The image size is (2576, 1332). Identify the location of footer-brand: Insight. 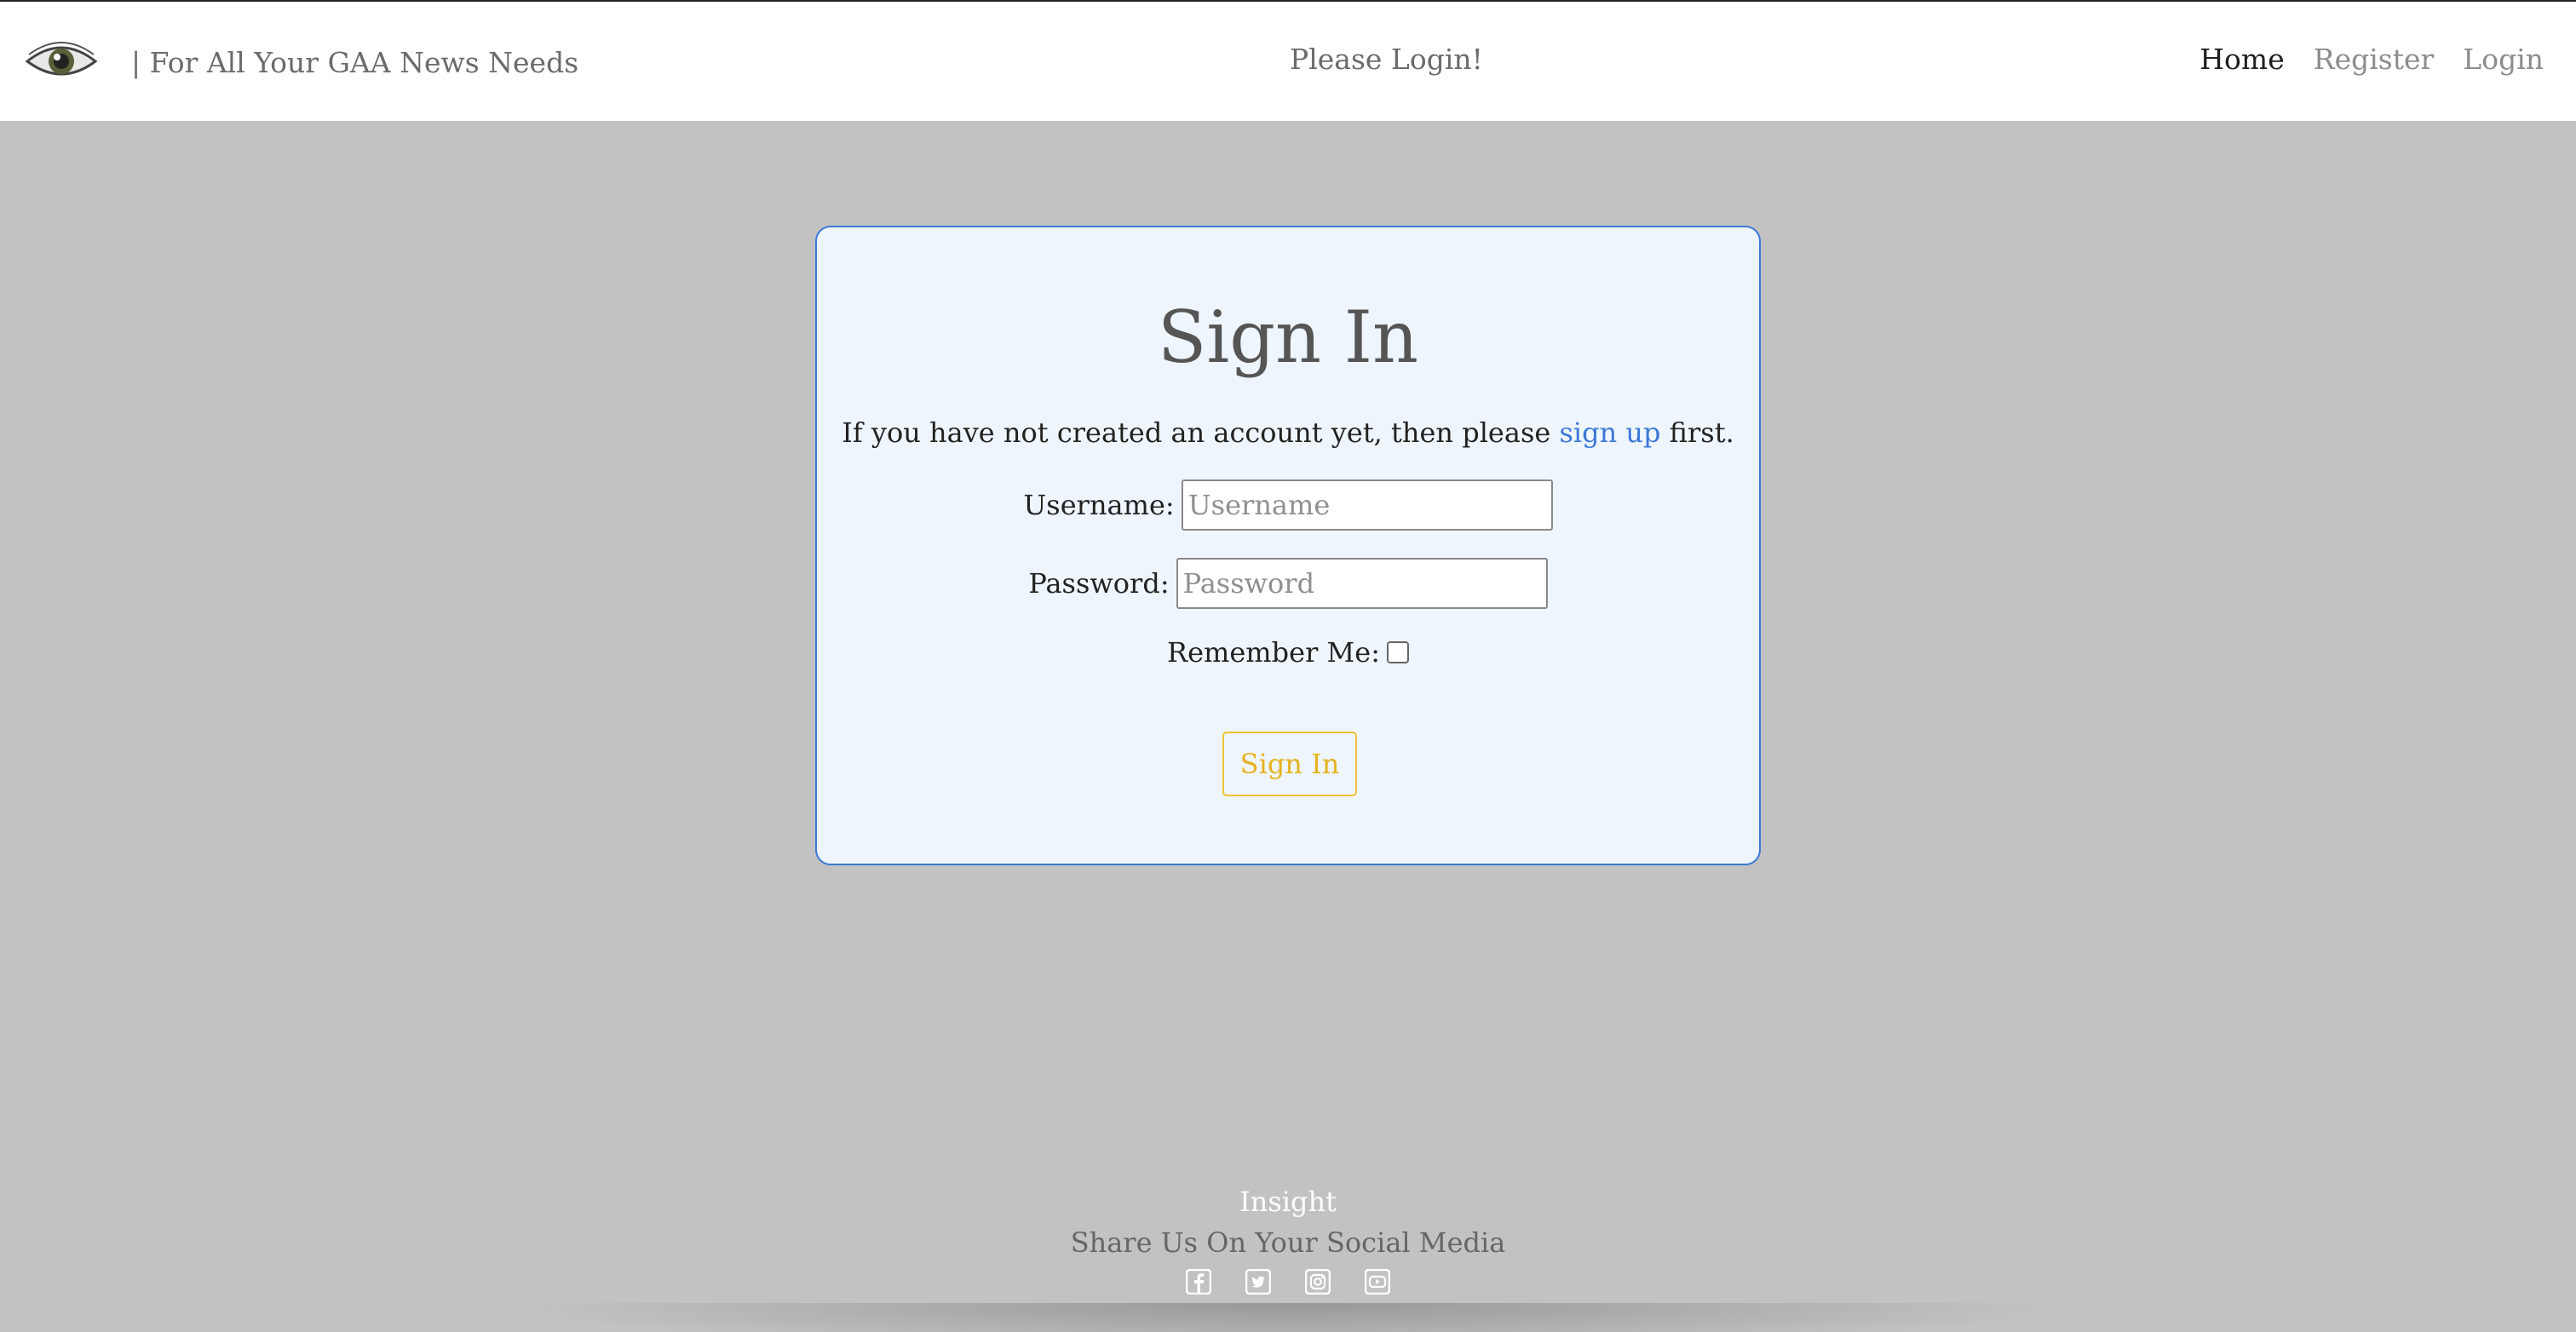
(1288, 1202).